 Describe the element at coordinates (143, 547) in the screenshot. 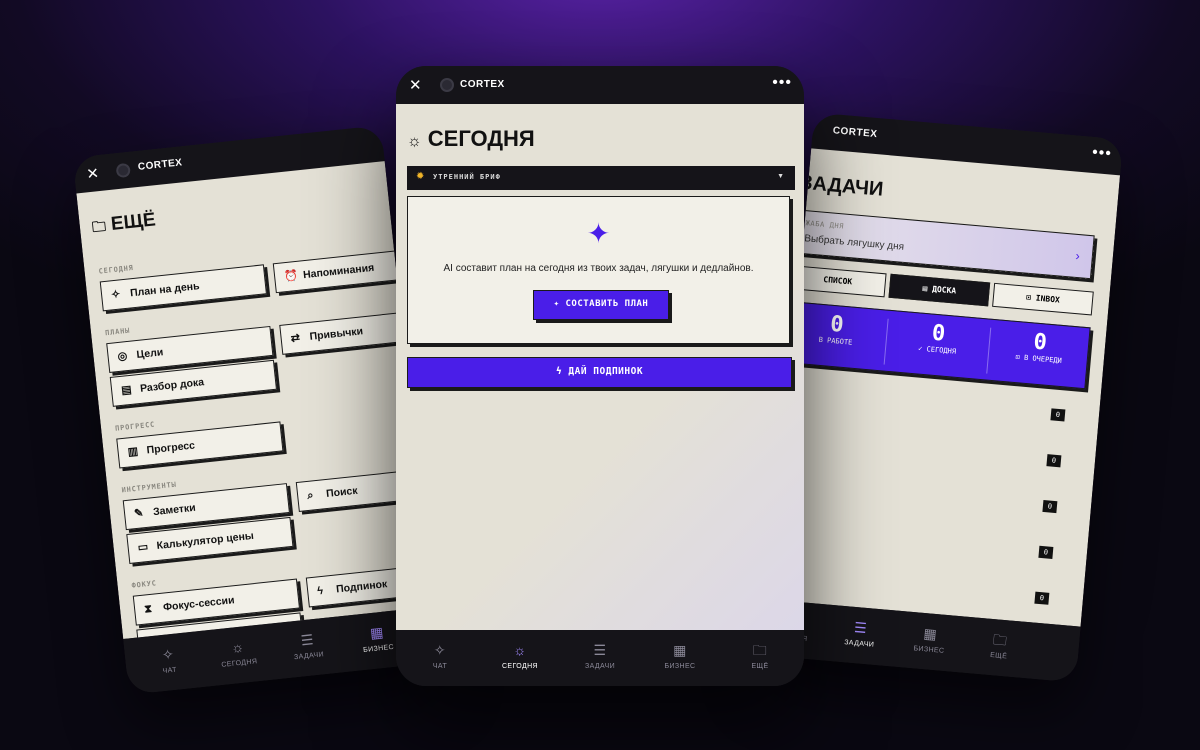

I see `money-icon: ▭` at that location.